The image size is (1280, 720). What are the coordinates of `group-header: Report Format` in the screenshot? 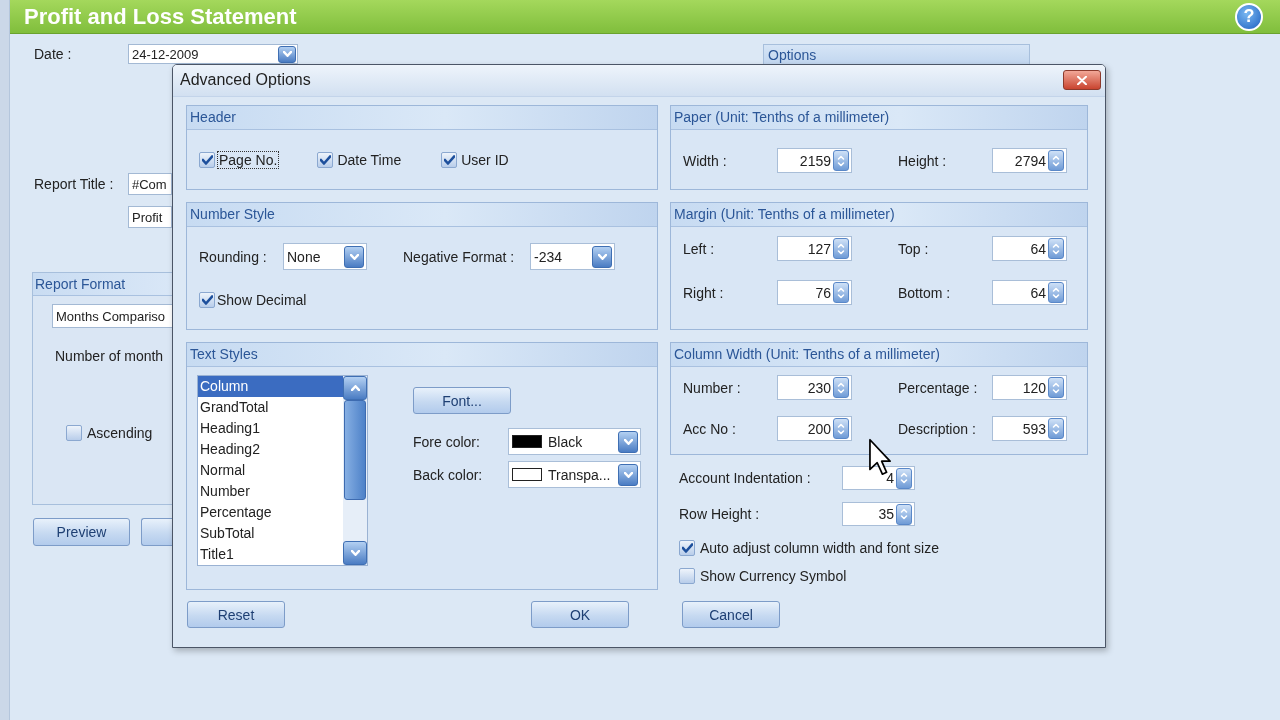 It's located at (102, 284).